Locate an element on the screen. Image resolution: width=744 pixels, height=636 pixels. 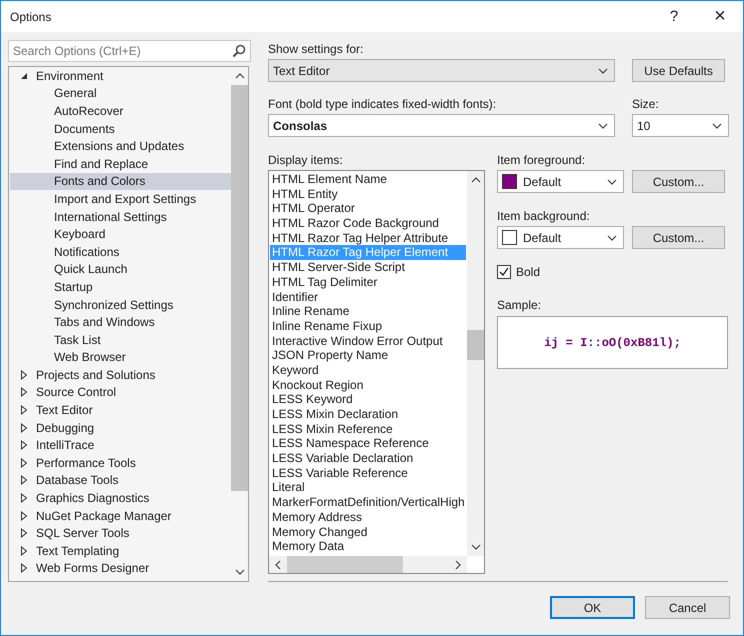
chevron-left-icon is located at coordinates (278, 565).